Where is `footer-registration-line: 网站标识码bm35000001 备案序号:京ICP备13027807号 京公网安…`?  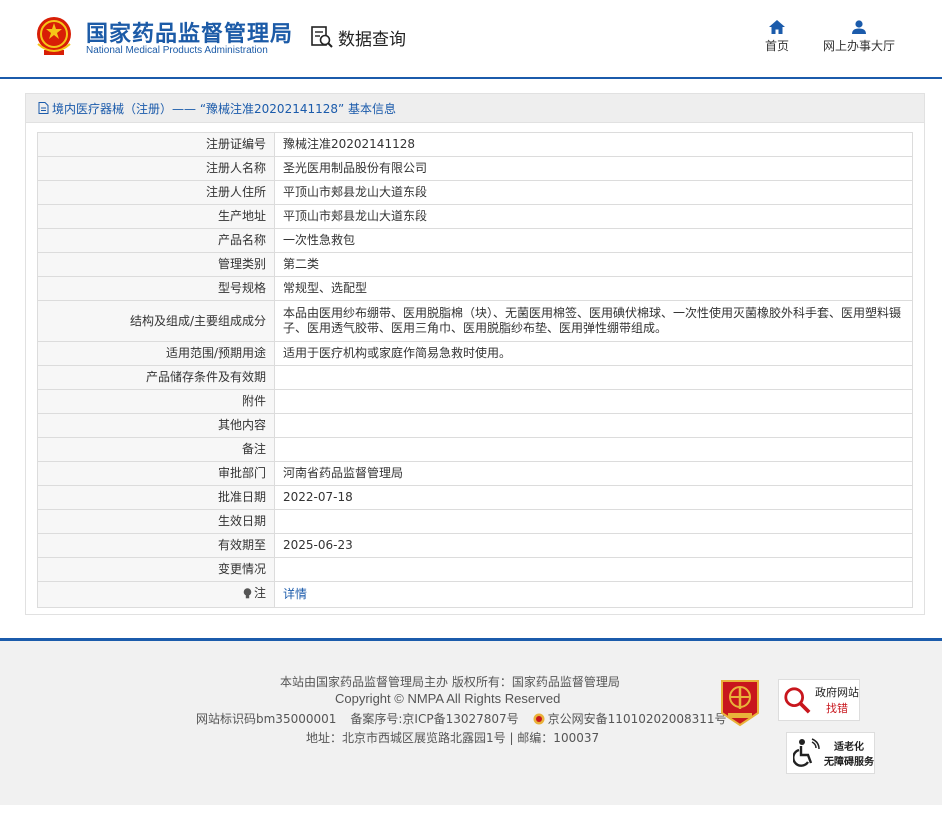 footer-registration-line: 网站标识码bm35000001 备案序号:京ICP备13027807号 京公网安… is located at coordinates (461, 718).